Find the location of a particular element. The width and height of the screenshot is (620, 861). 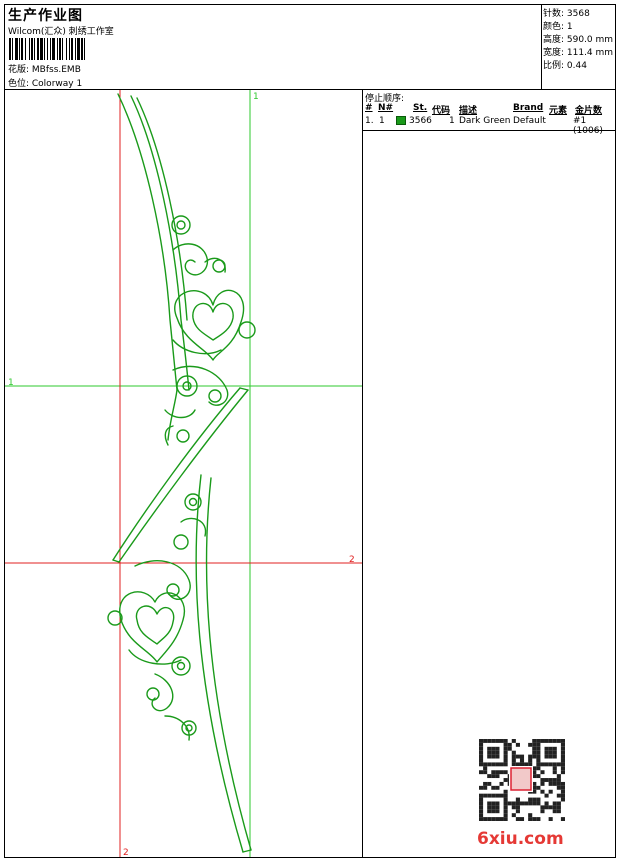

col-needle: N# is located at coordinates (386, 108).